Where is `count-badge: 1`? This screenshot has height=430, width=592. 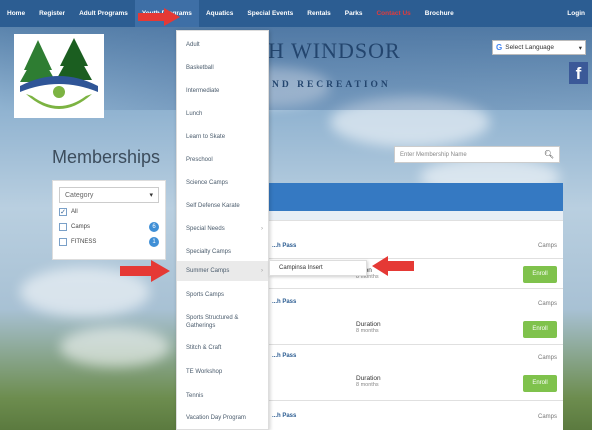
count-badge: 1 is located at coordinates (154, 241).